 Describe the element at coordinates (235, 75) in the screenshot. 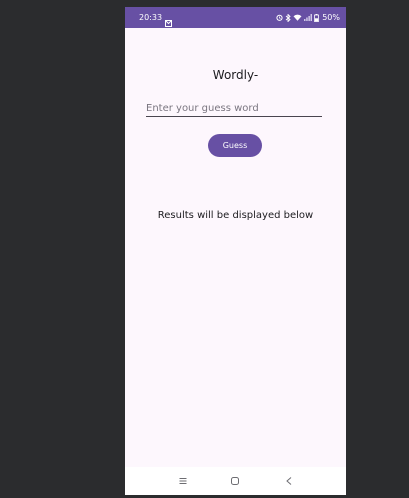

I see `app-title: Wordly-` at that location.